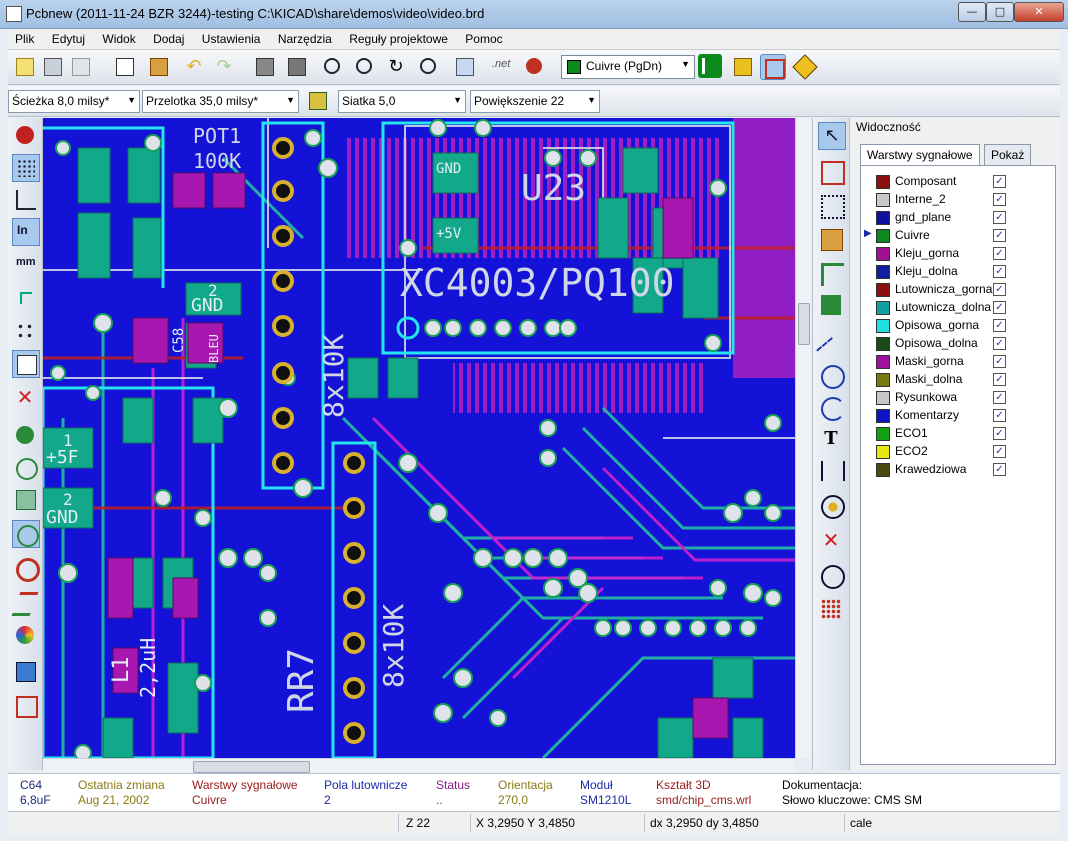  Describe the element at coordinates (937, 325) in the screenshot. I see `layer-name: Opisowa_gorna` at that location.